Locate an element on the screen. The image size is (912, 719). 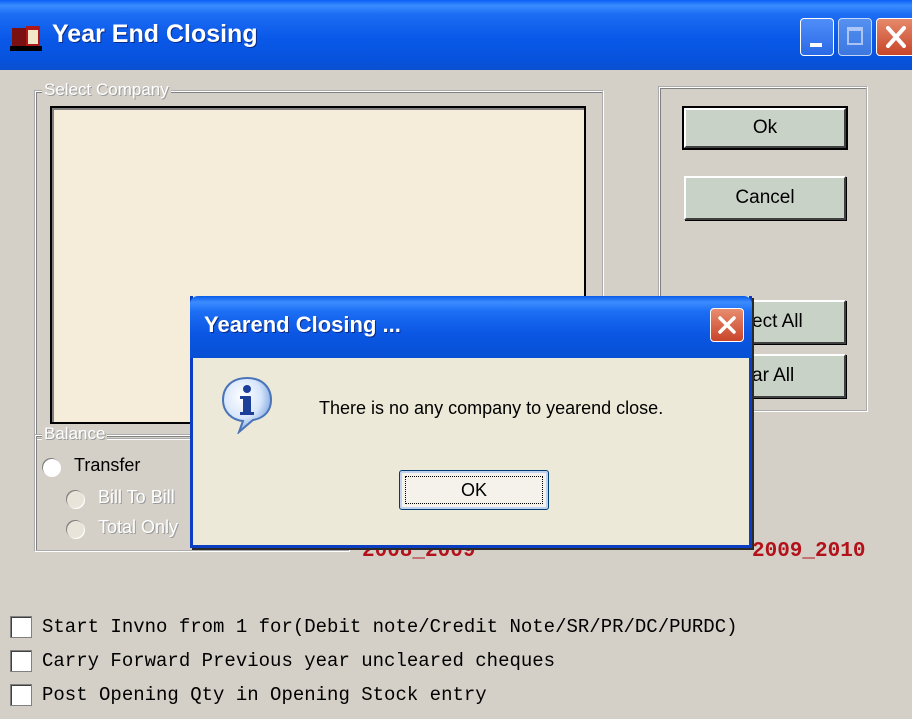
cancel-button-label: Cancel is located at coordinates (765, 197).